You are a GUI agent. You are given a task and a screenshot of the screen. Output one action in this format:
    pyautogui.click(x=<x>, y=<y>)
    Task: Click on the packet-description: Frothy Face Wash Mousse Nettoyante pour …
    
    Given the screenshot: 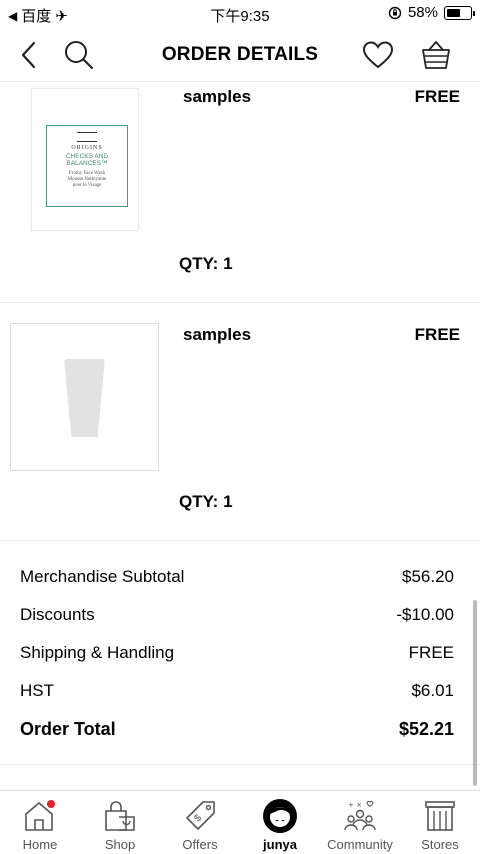 What is the action you would take?
    pyautogui.click(x=87, y=180)
    